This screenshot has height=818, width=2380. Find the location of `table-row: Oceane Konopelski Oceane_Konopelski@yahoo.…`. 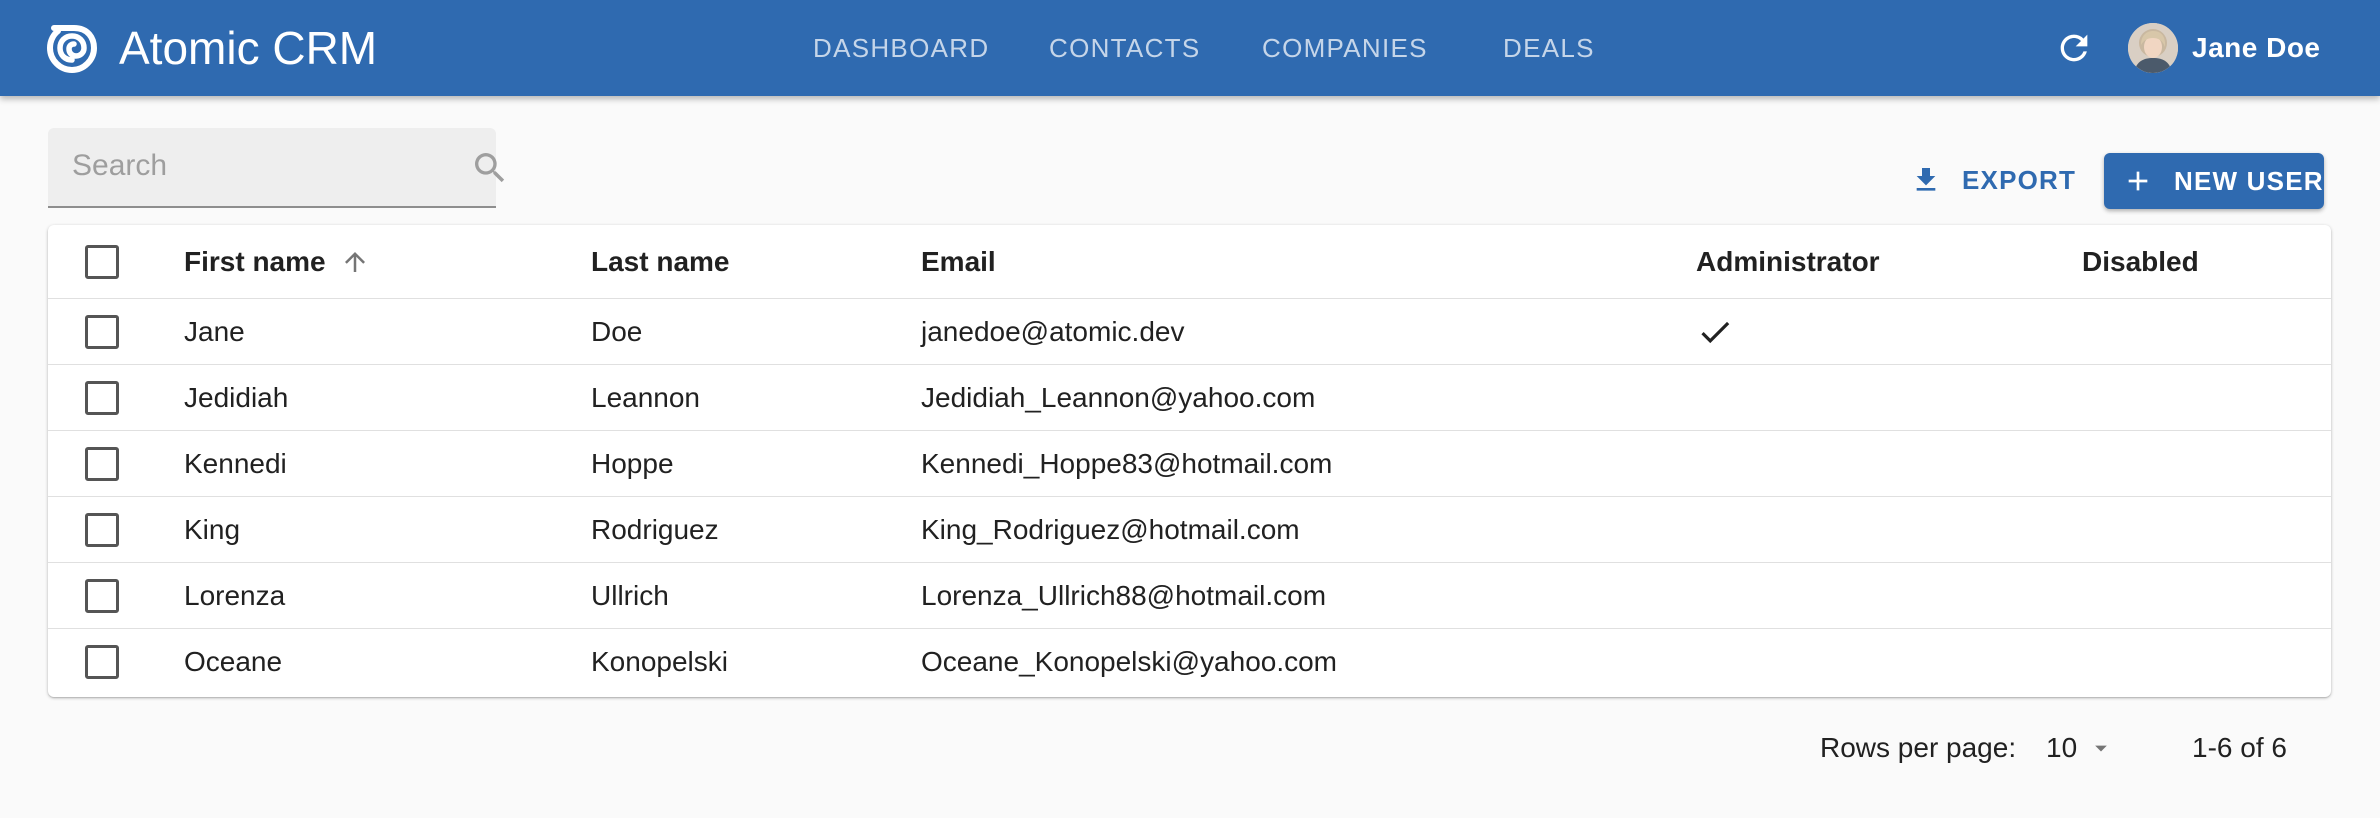

table-row: Oceane Konopelski Oceane_Konopelski@yahoo.… is located at coordinates (1189, 662).